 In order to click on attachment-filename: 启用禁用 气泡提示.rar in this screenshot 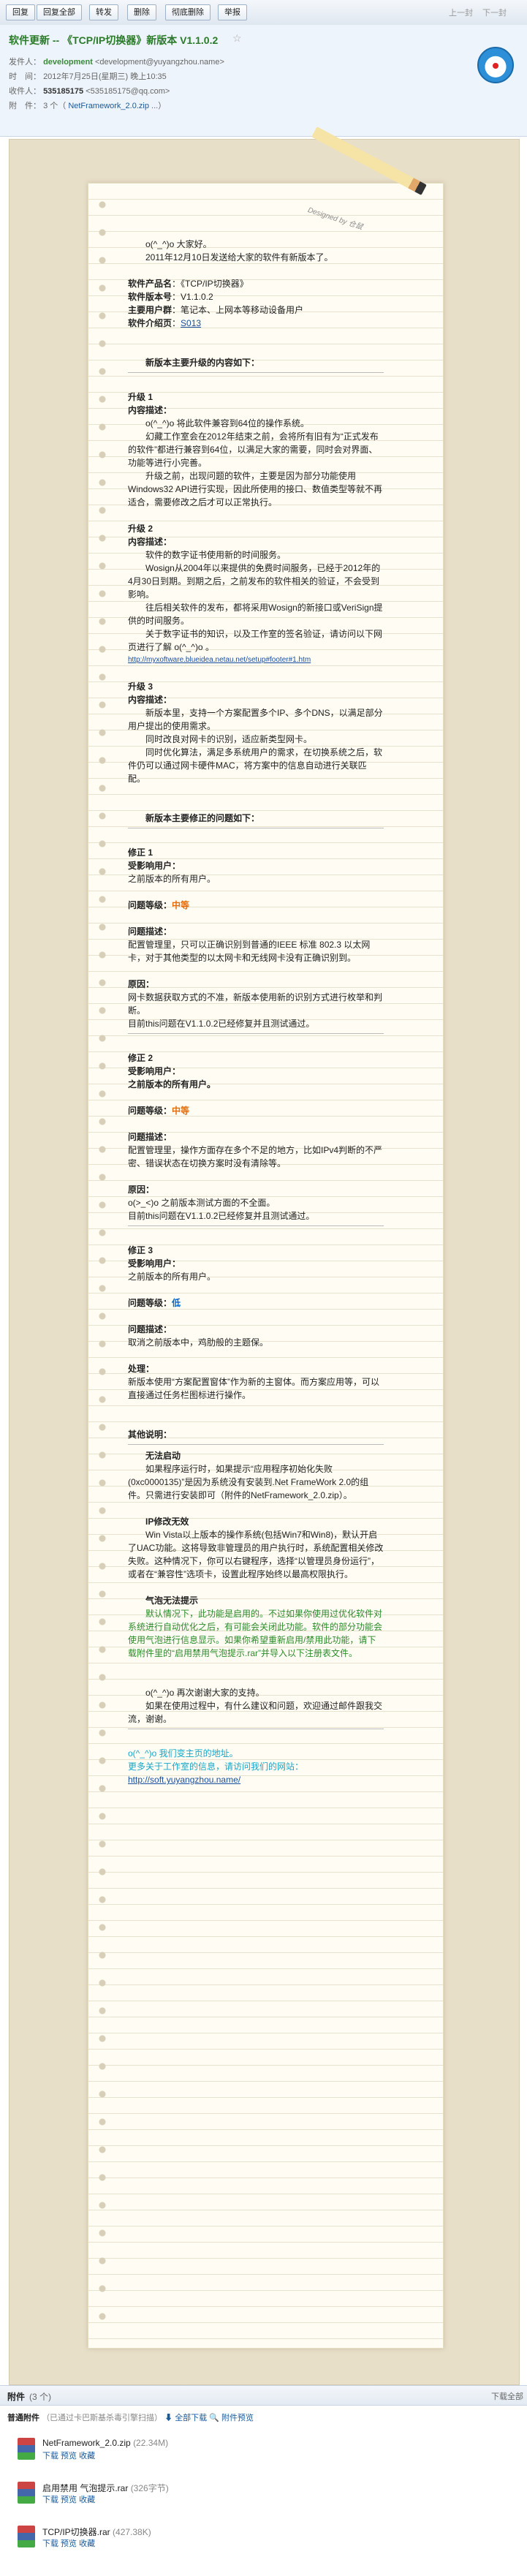, I will do `click(85, 2488)`.